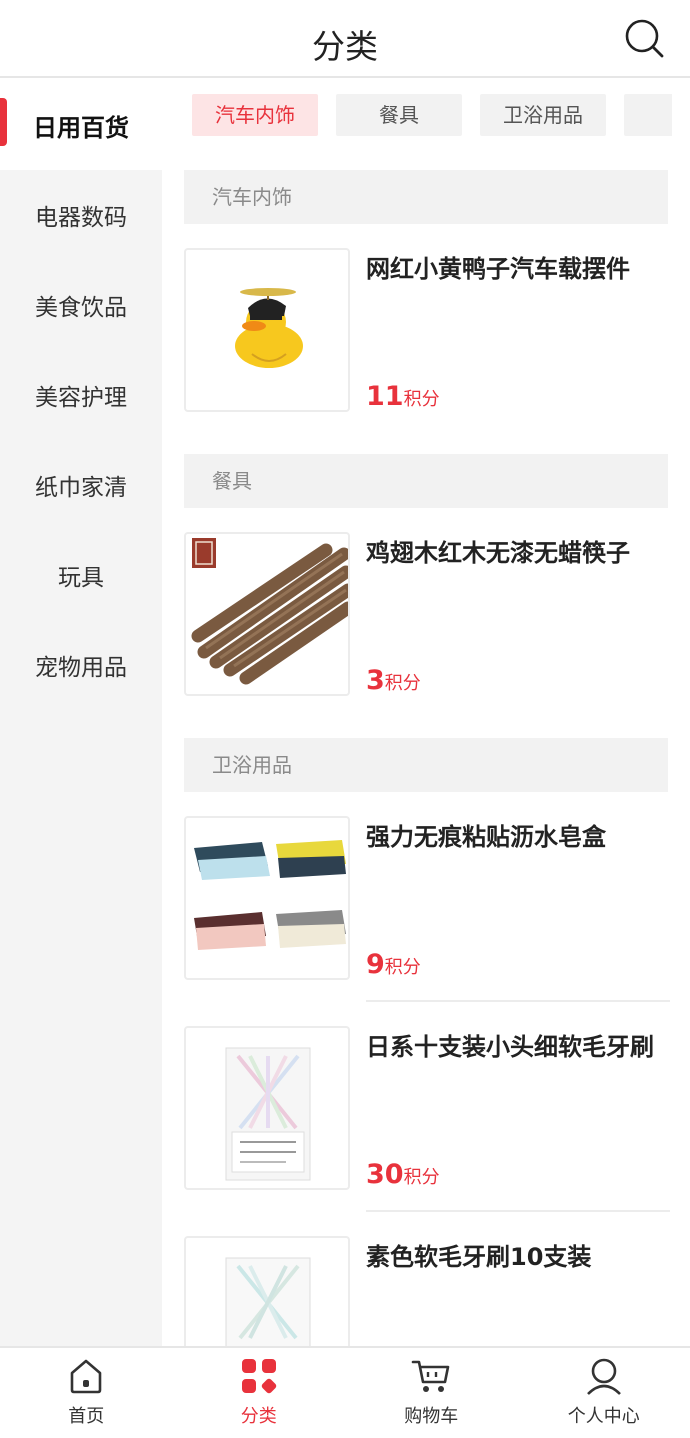 This screenshot has width=690, height=1438. What do you see at coordinates (399, 115) in the screenshot?
I see `tab-tableware: 餐具` at bounding box center [399, 115].